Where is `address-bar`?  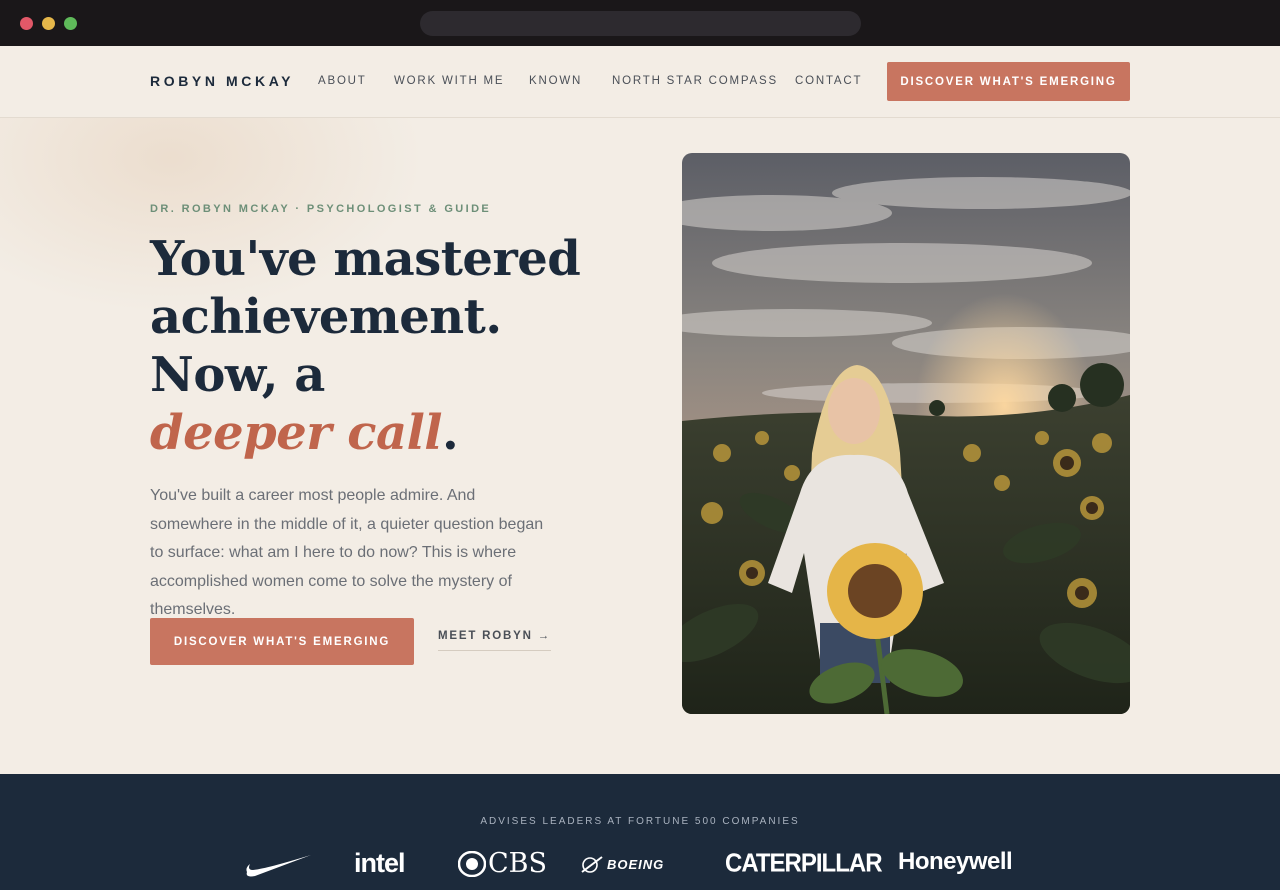 address-bar is located at coordinates (640, 23).